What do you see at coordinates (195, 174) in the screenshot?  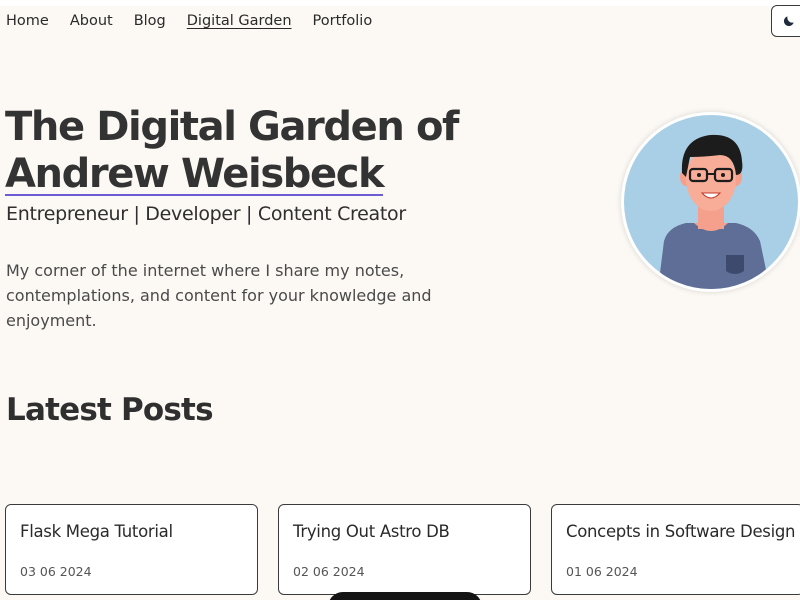 I see `hero-title-name: Andrew Weisbeck` at bounding box center [195, 174].